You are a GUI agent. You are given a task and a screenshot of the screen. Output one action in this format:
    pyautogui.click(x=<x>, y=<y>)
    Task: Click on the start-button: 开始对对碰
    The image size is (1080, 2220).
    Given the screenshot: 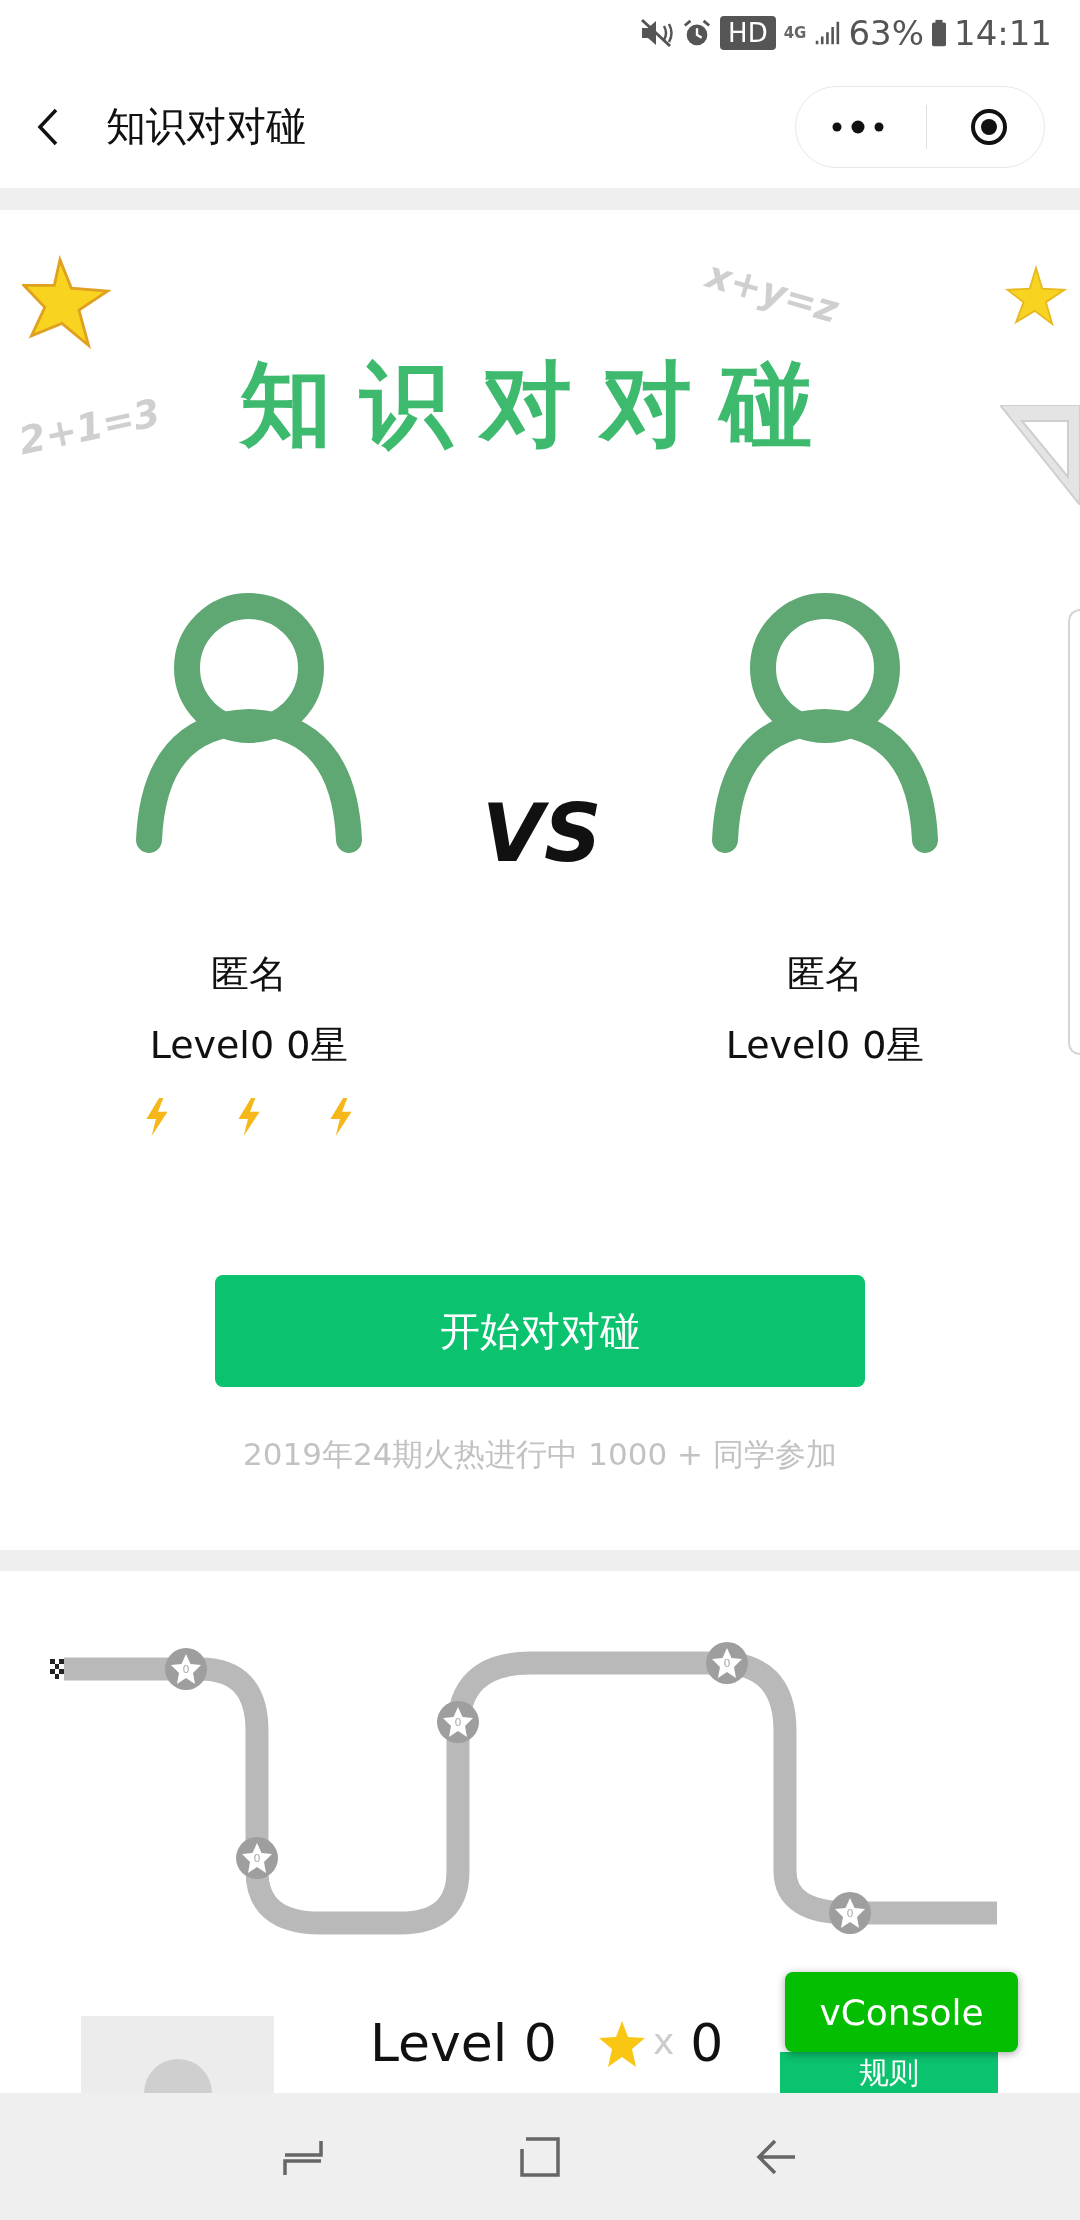 What is the action you would take?
    pyautogui.click(x=540, y=1331)
    